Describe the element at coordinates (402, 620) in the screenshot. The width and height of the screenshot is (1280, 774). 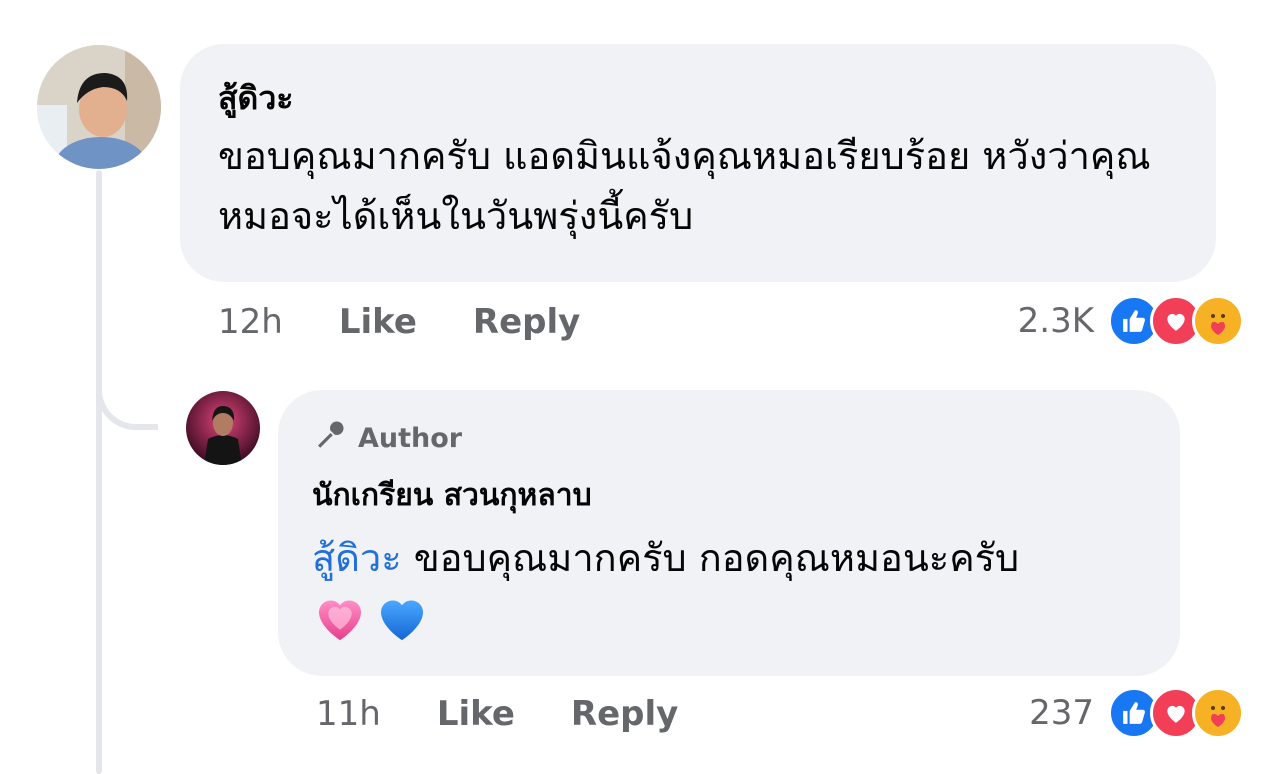
I see `blue-heart-emoji` at that location.